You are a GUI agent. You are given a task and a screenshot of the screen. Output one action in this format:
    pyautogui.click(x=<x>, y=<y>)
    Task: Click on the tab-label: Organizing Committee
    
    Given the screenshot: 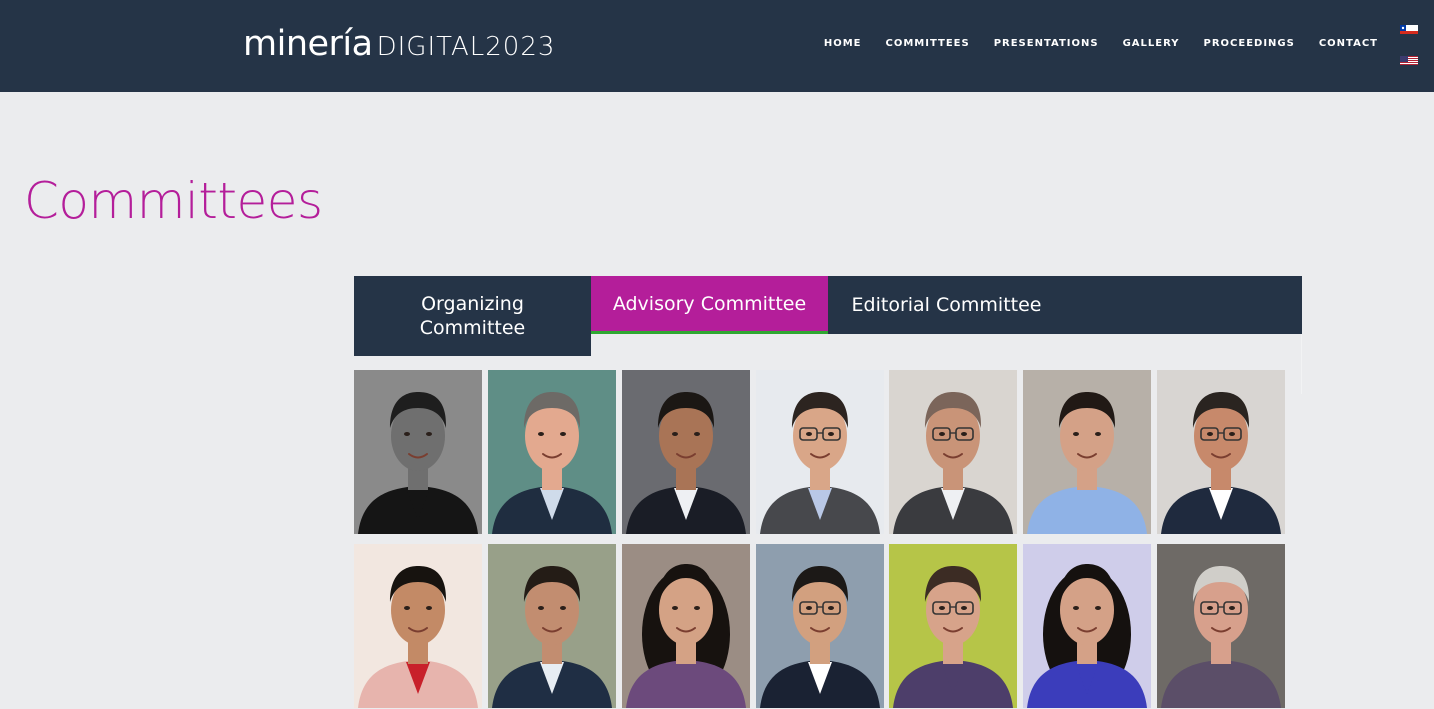 What is the action you would take?
    pyautogui.click(x=472, y=316)
    